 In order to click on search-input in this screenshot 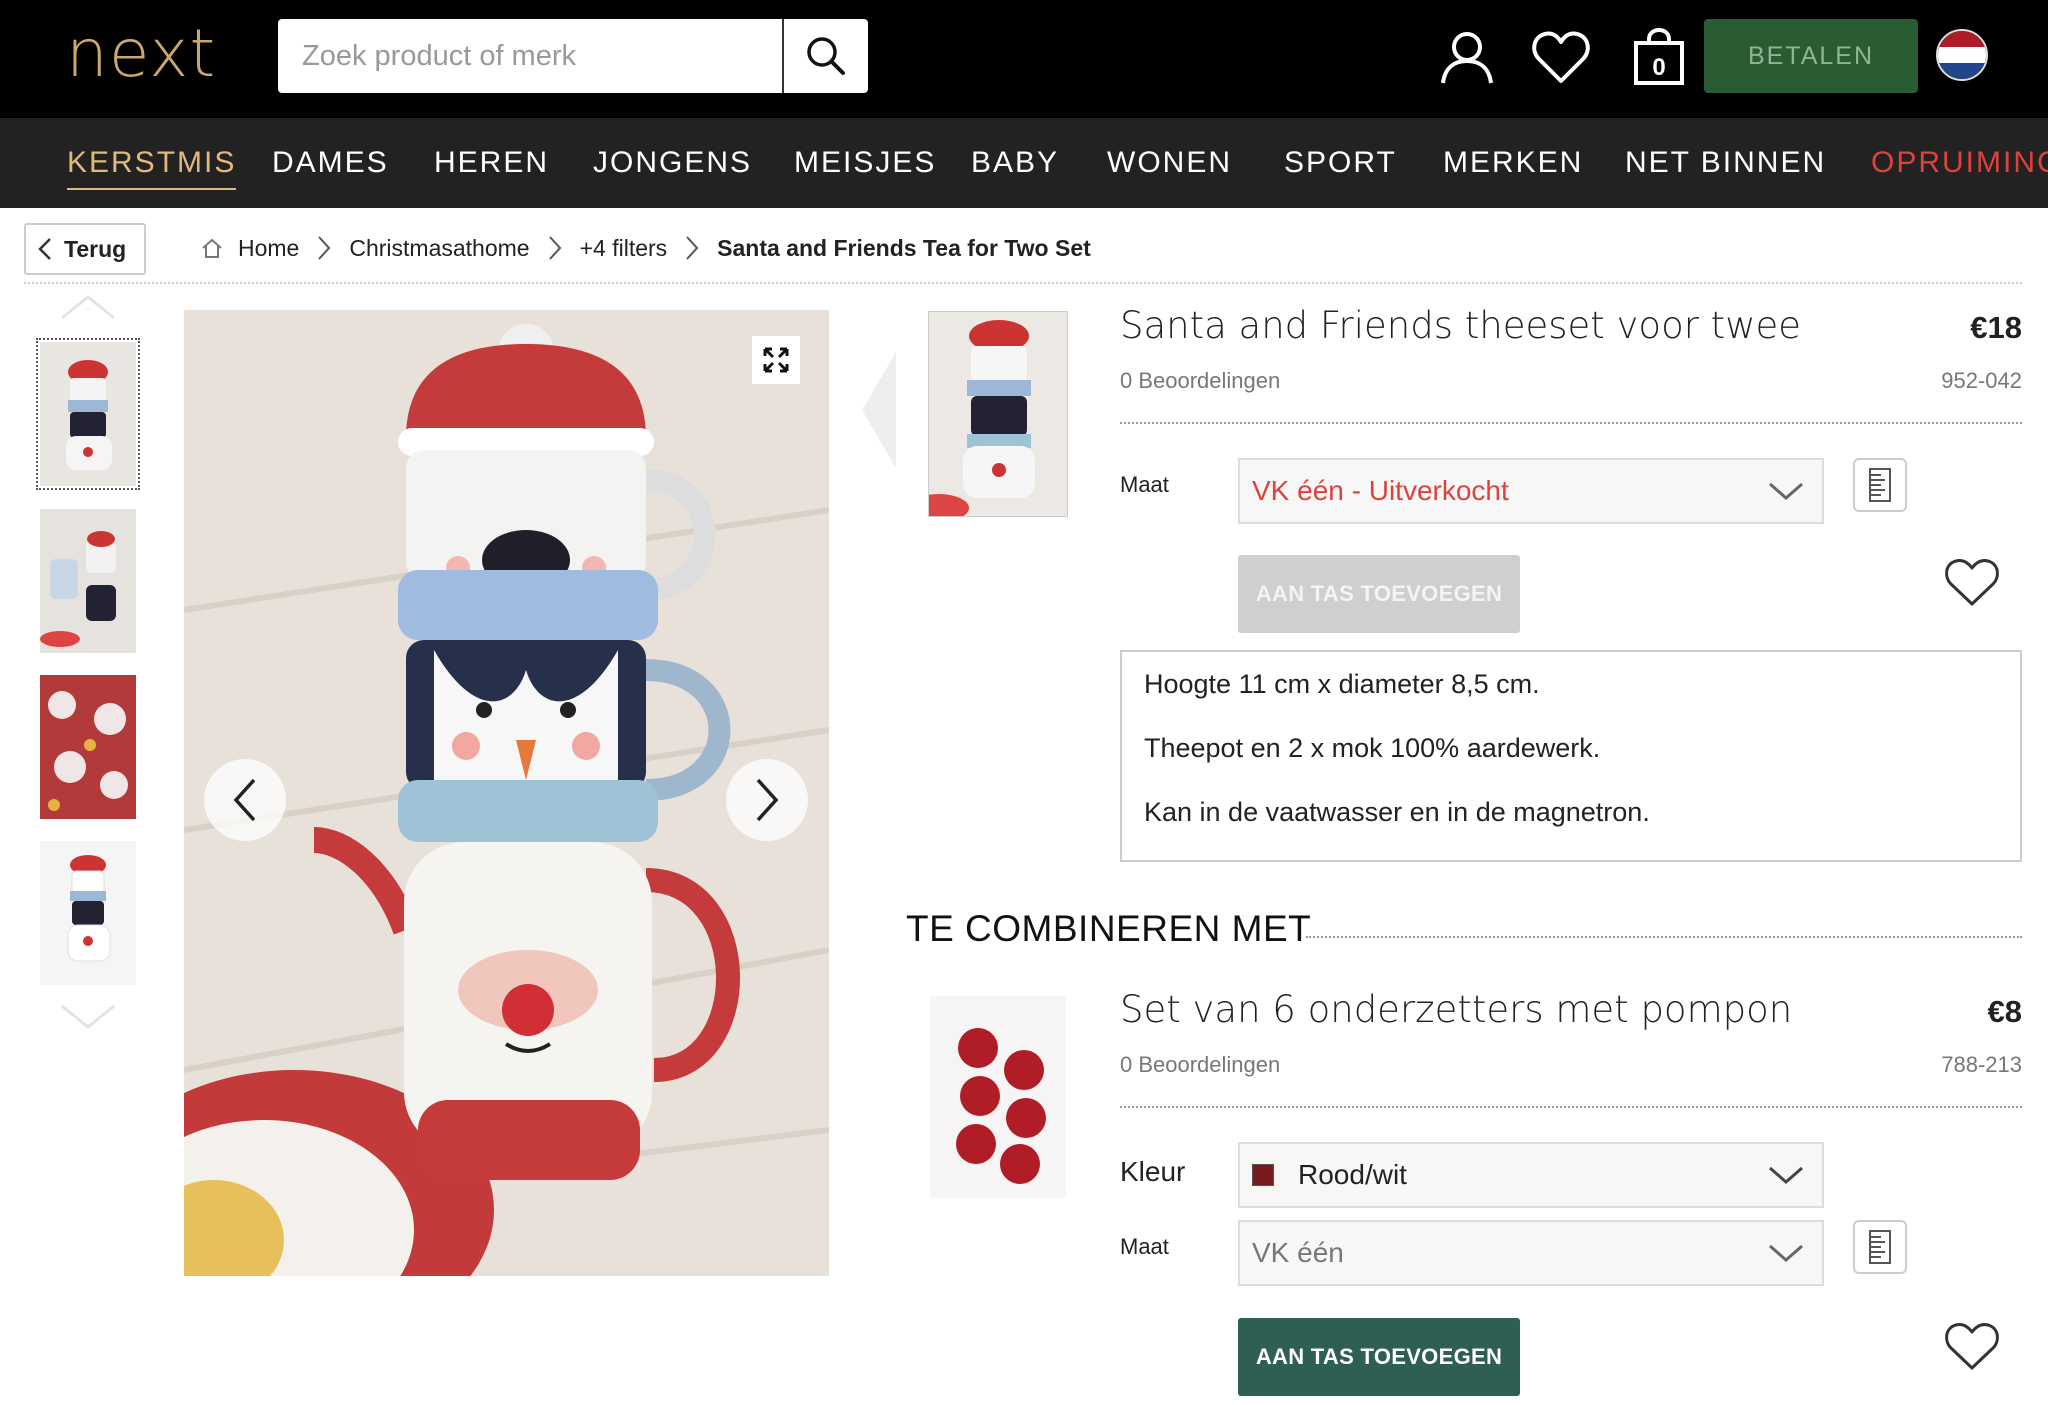, I will do `click(530, 56)`.